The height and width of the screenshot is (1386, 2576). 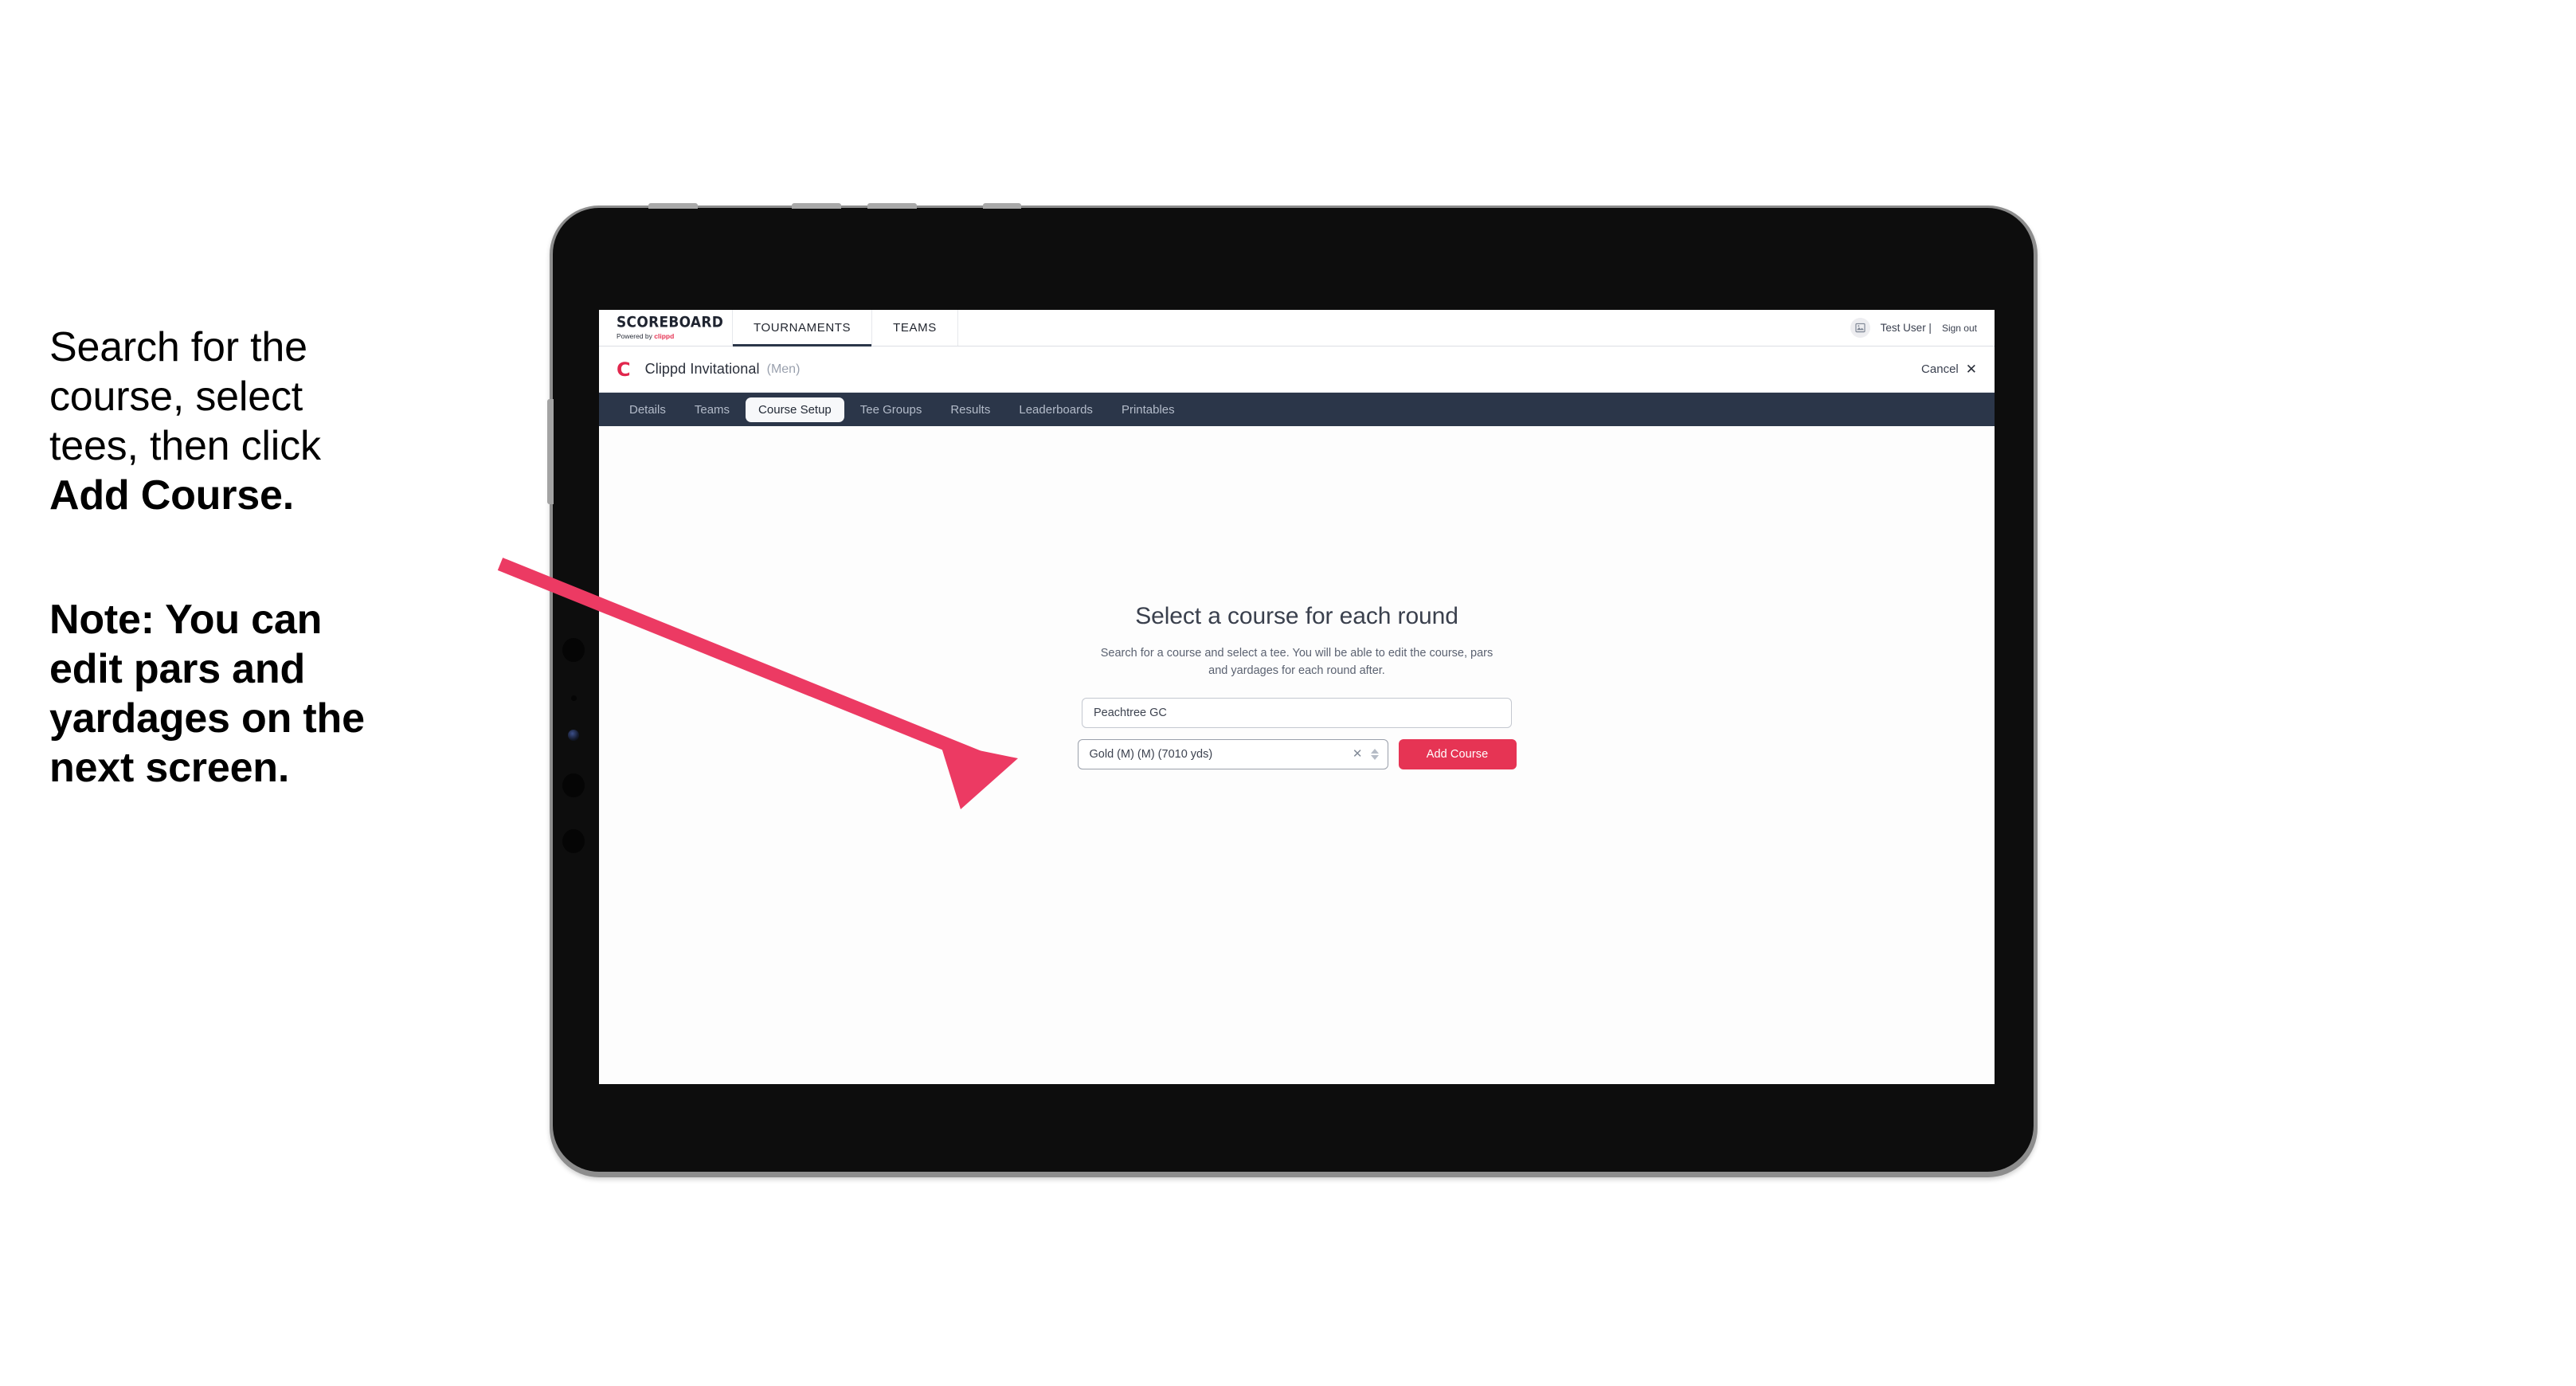 What do you see at coordinates (166, 495) in the screenshot?
I see `annotation-bold-text: Add Course` at bounding box center [166, 495].